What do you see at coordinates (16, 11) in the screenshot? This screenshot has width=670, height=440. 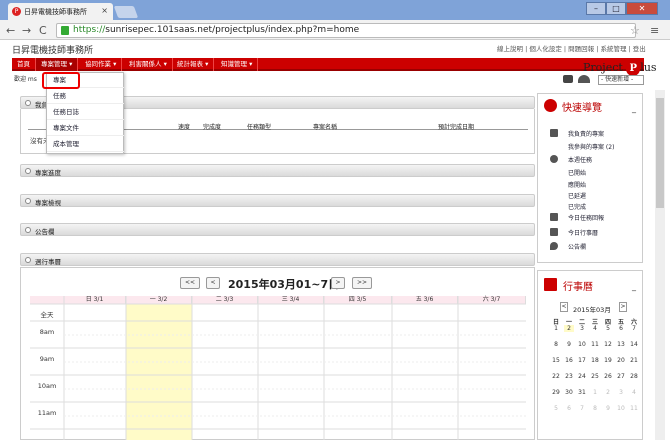 I see `favicon-icon: P` at bounding box center [16, 11].